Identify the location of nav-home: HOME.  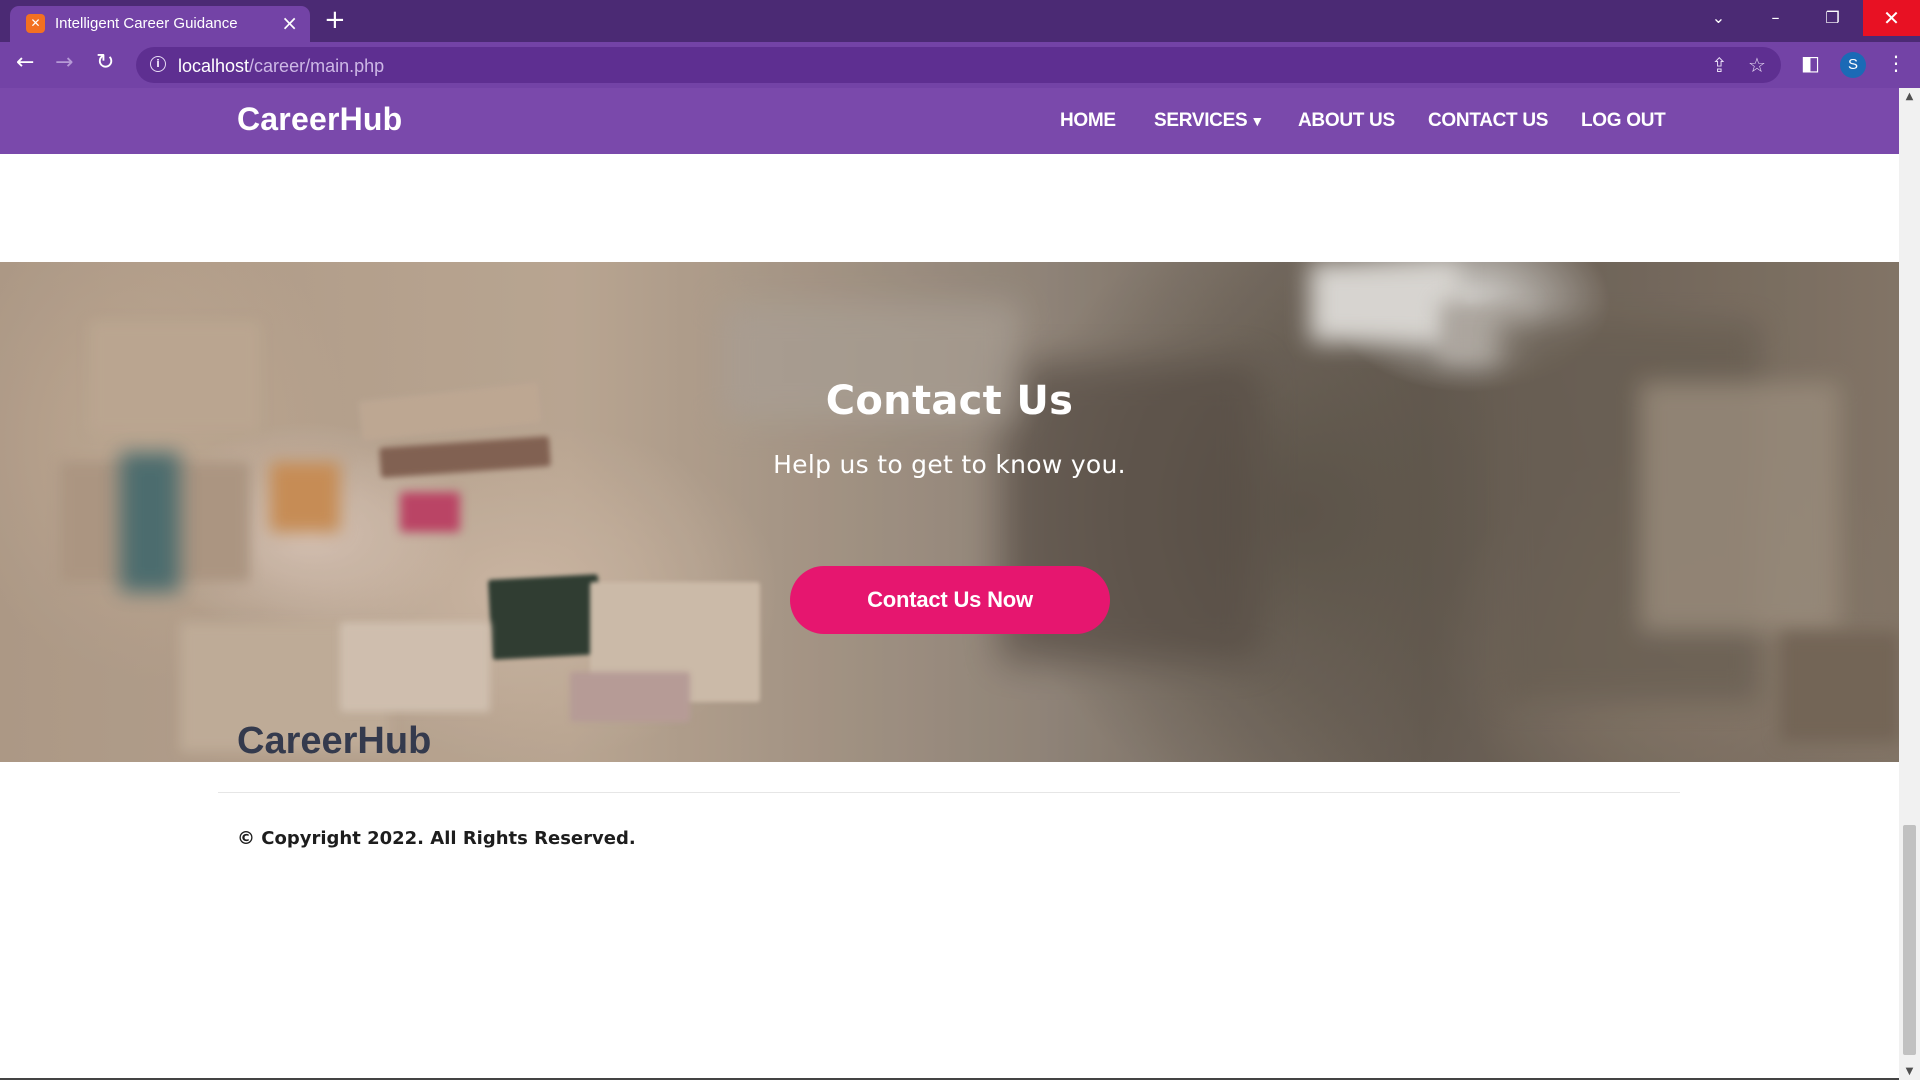
(1088, 121).